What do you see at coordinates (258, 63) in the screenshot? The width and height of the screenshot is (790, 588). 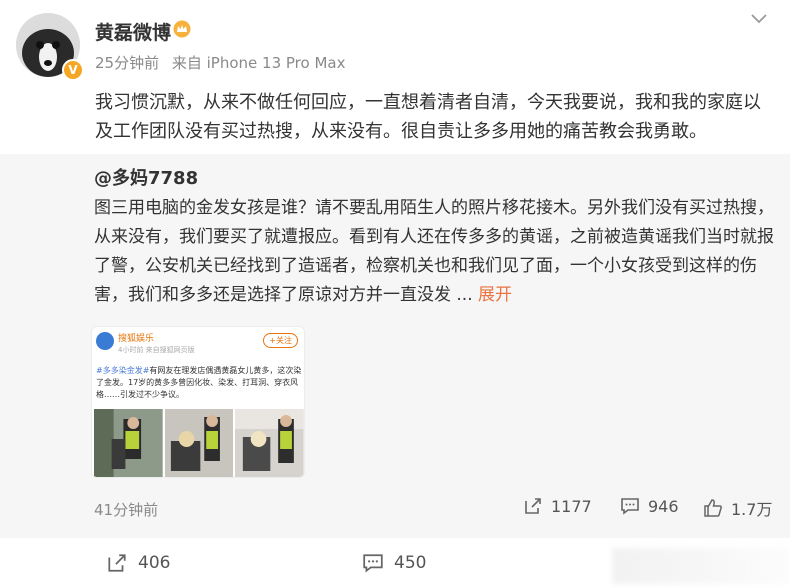 I see `post-source: 来自 iPhone 13 Pro Max` at bounding box center [258, 63].